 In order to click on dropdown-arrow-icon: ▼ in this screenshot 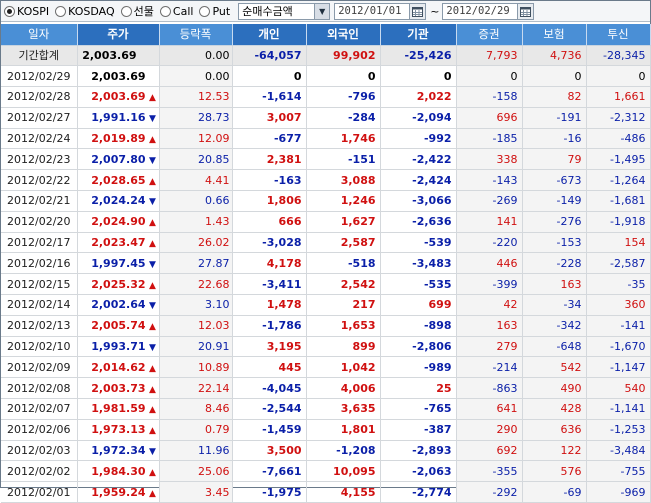, I will do `click(322, 11)`.